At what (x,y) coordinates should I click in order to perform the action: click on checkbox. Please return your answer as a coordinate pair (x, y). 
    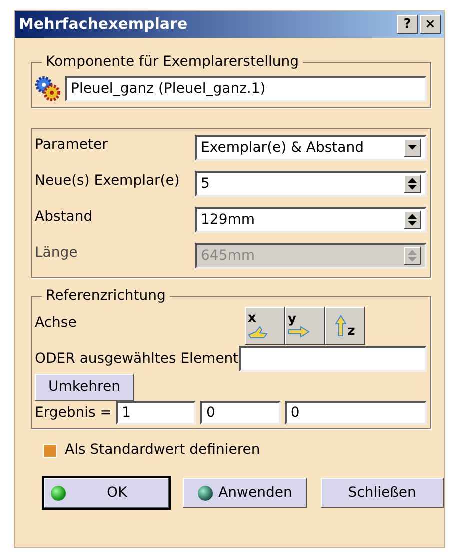
    Looking at the image, I should click on (50, 451).